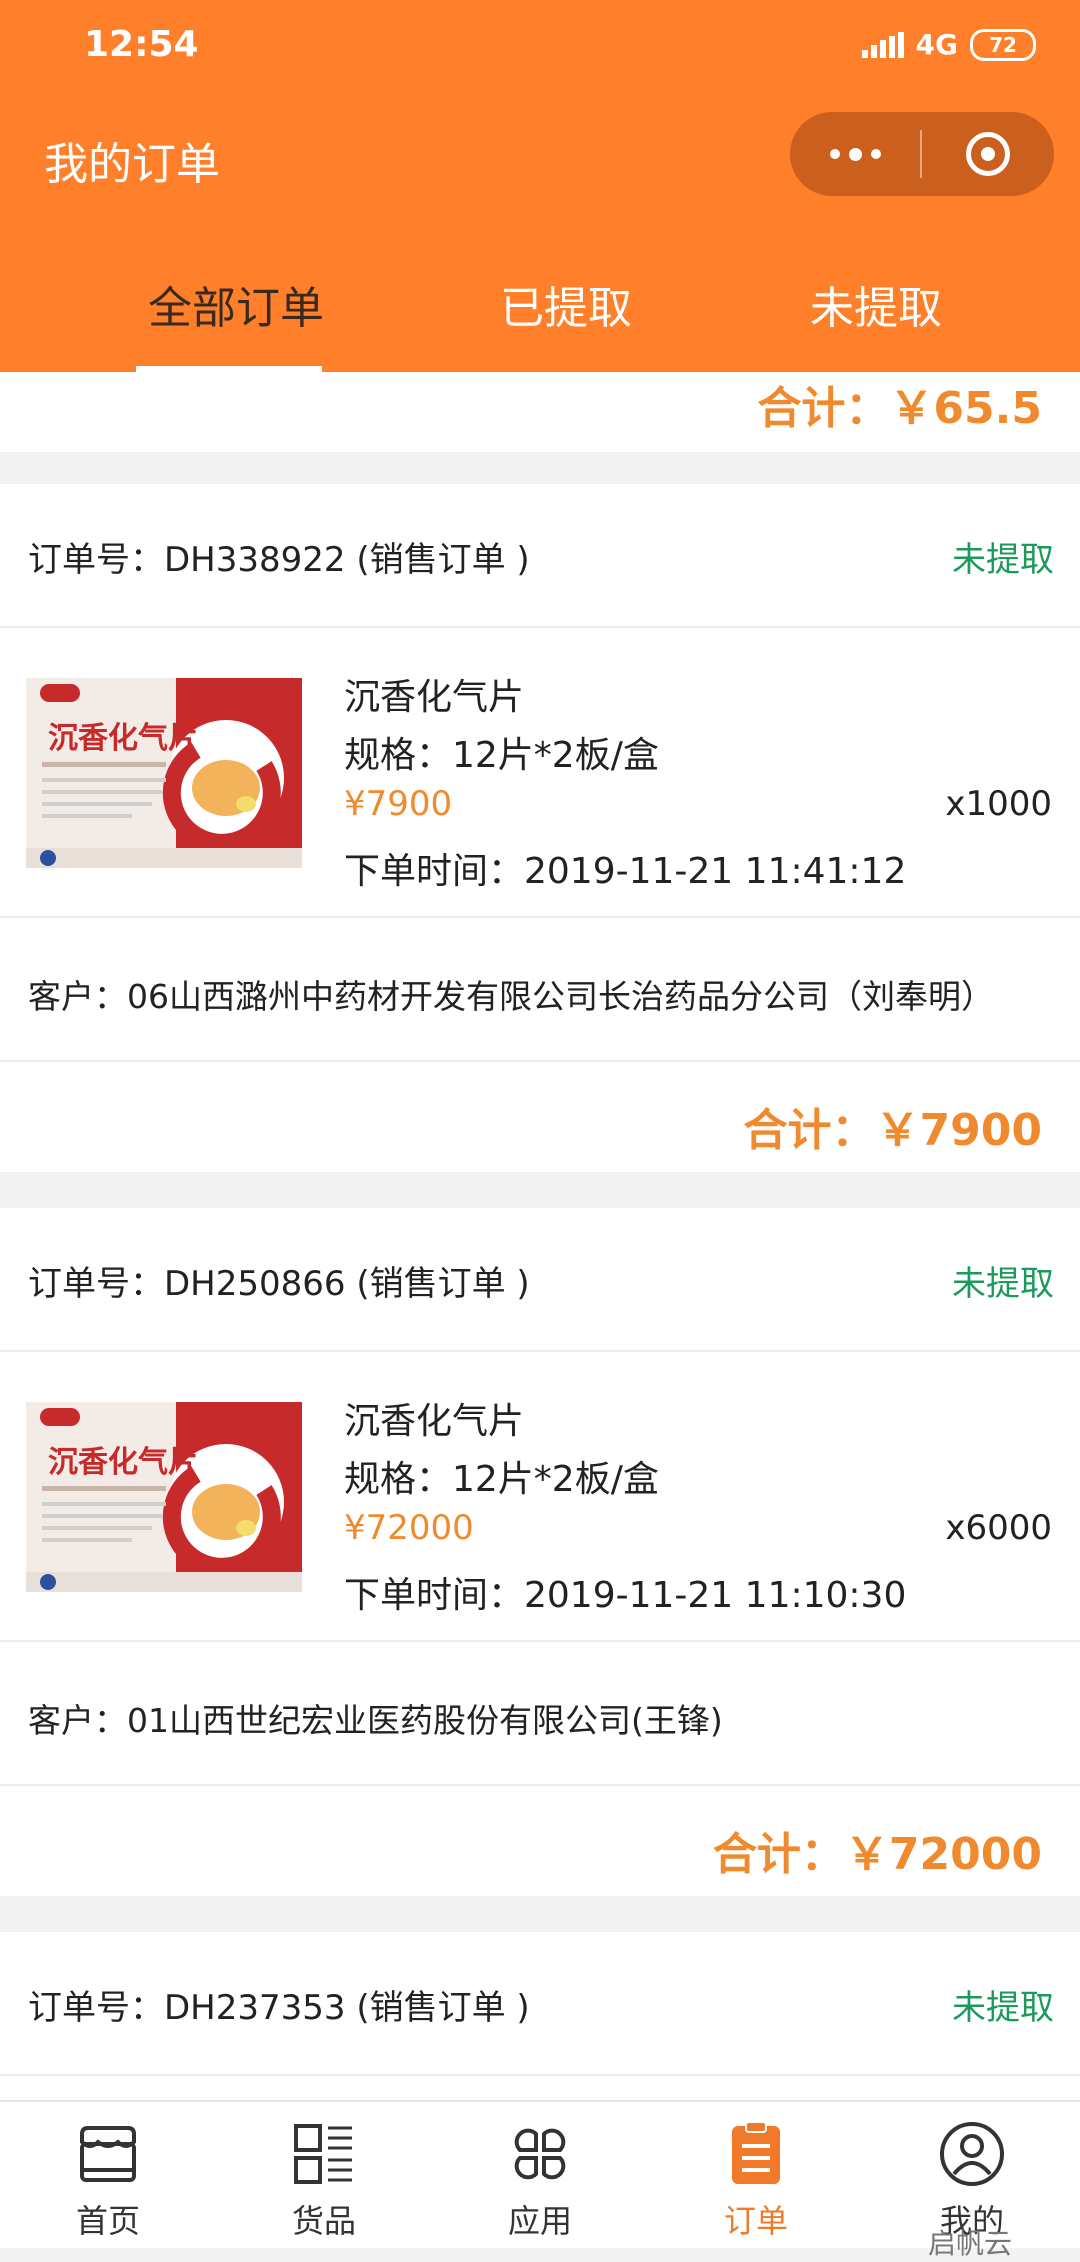 This screenshot has width=1080, height=2262. I want to click on target-icon, so click(988, 154).